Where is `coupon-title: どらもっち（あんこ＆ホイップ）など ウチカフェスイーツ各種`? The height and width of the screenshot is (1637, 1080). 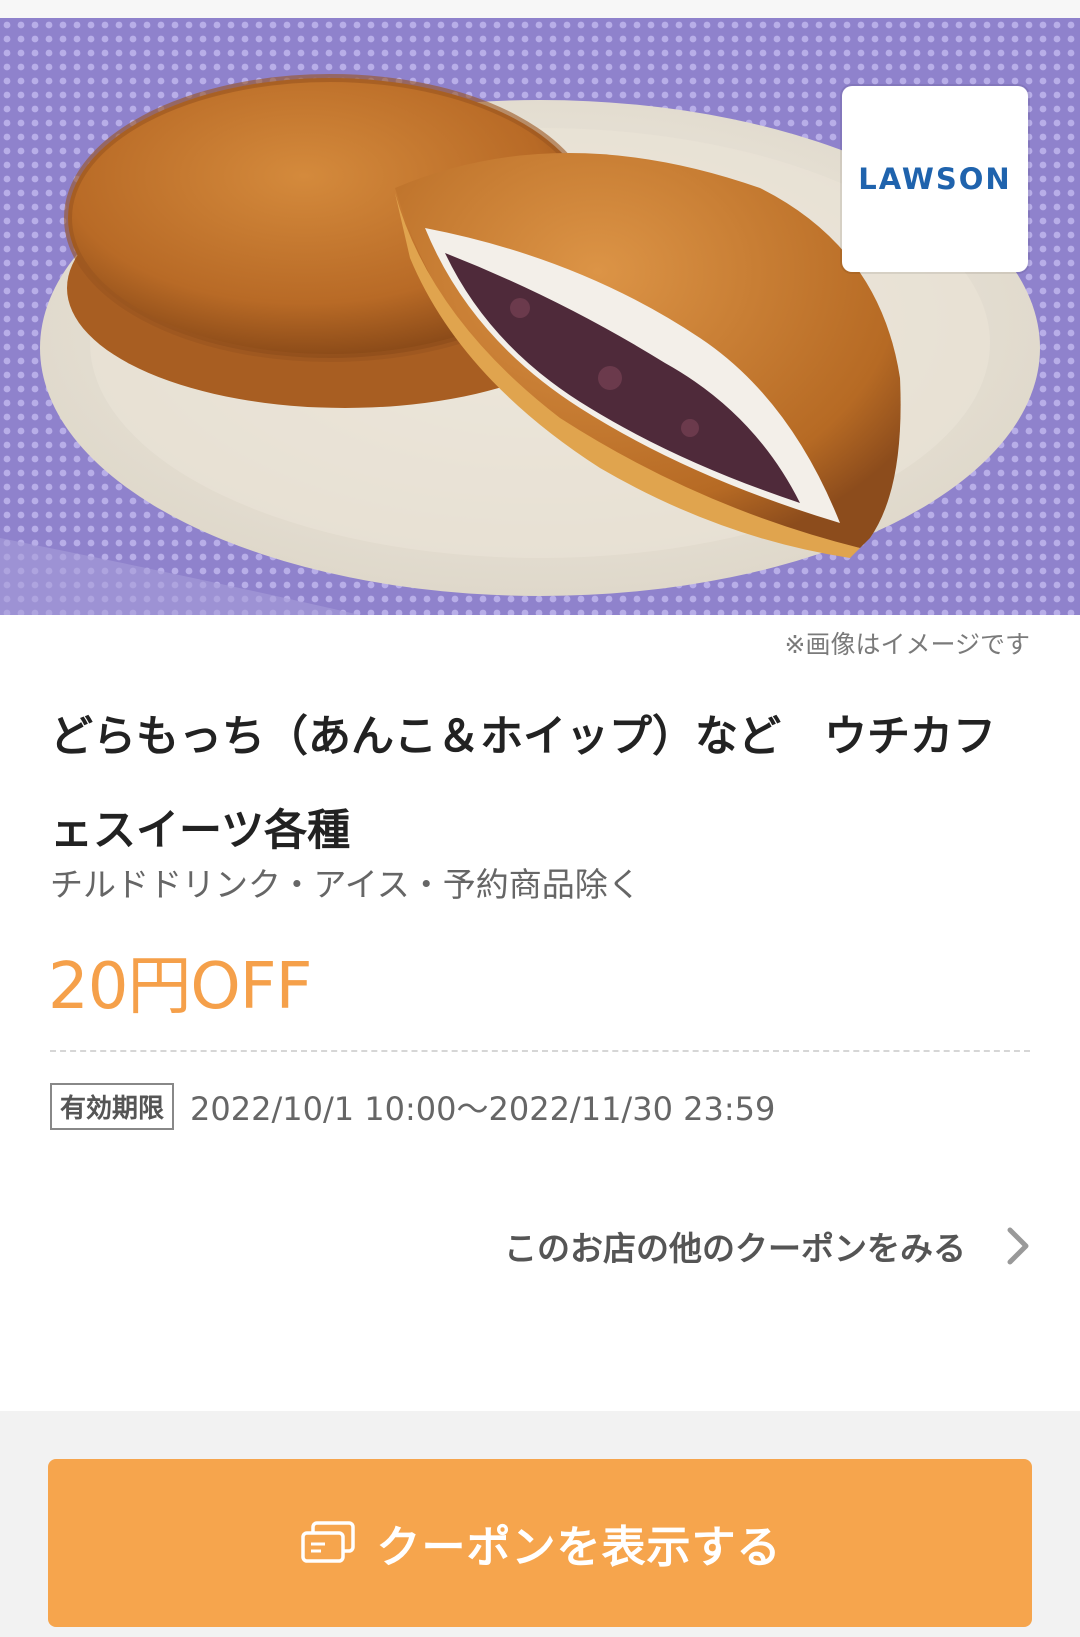 coupon-title: どらもっち（あんこ＆ホイップ）など ウチカフェスイーツ各種 is located at coordinates (523, 784).